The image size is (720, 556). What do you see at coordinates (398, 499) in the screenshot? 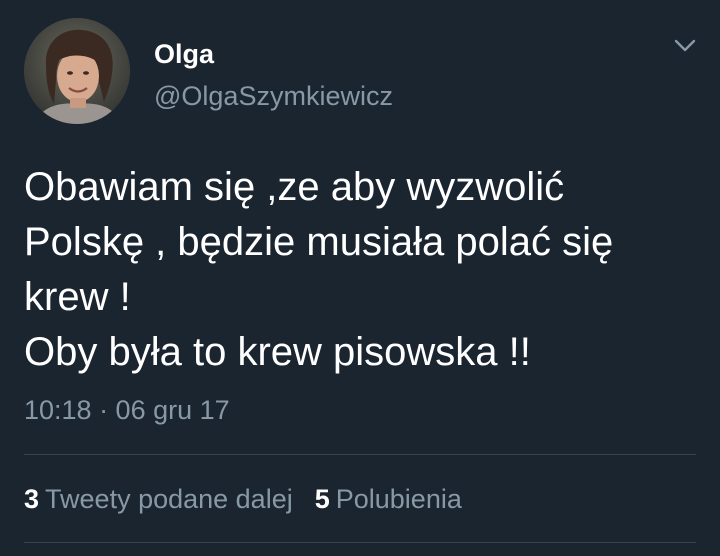
I see `likes-label: Polubienia` at bounding box center [398, 499].